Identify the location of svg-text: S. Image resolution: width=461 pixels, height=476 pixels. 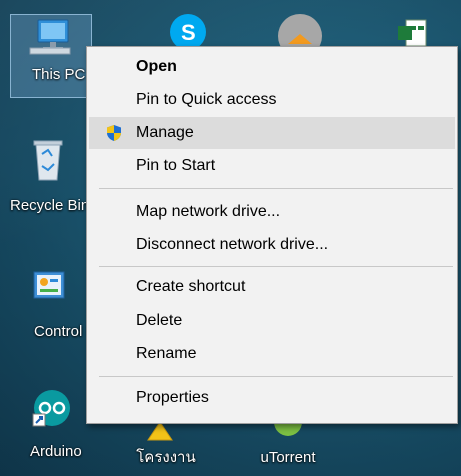
(188, 32).